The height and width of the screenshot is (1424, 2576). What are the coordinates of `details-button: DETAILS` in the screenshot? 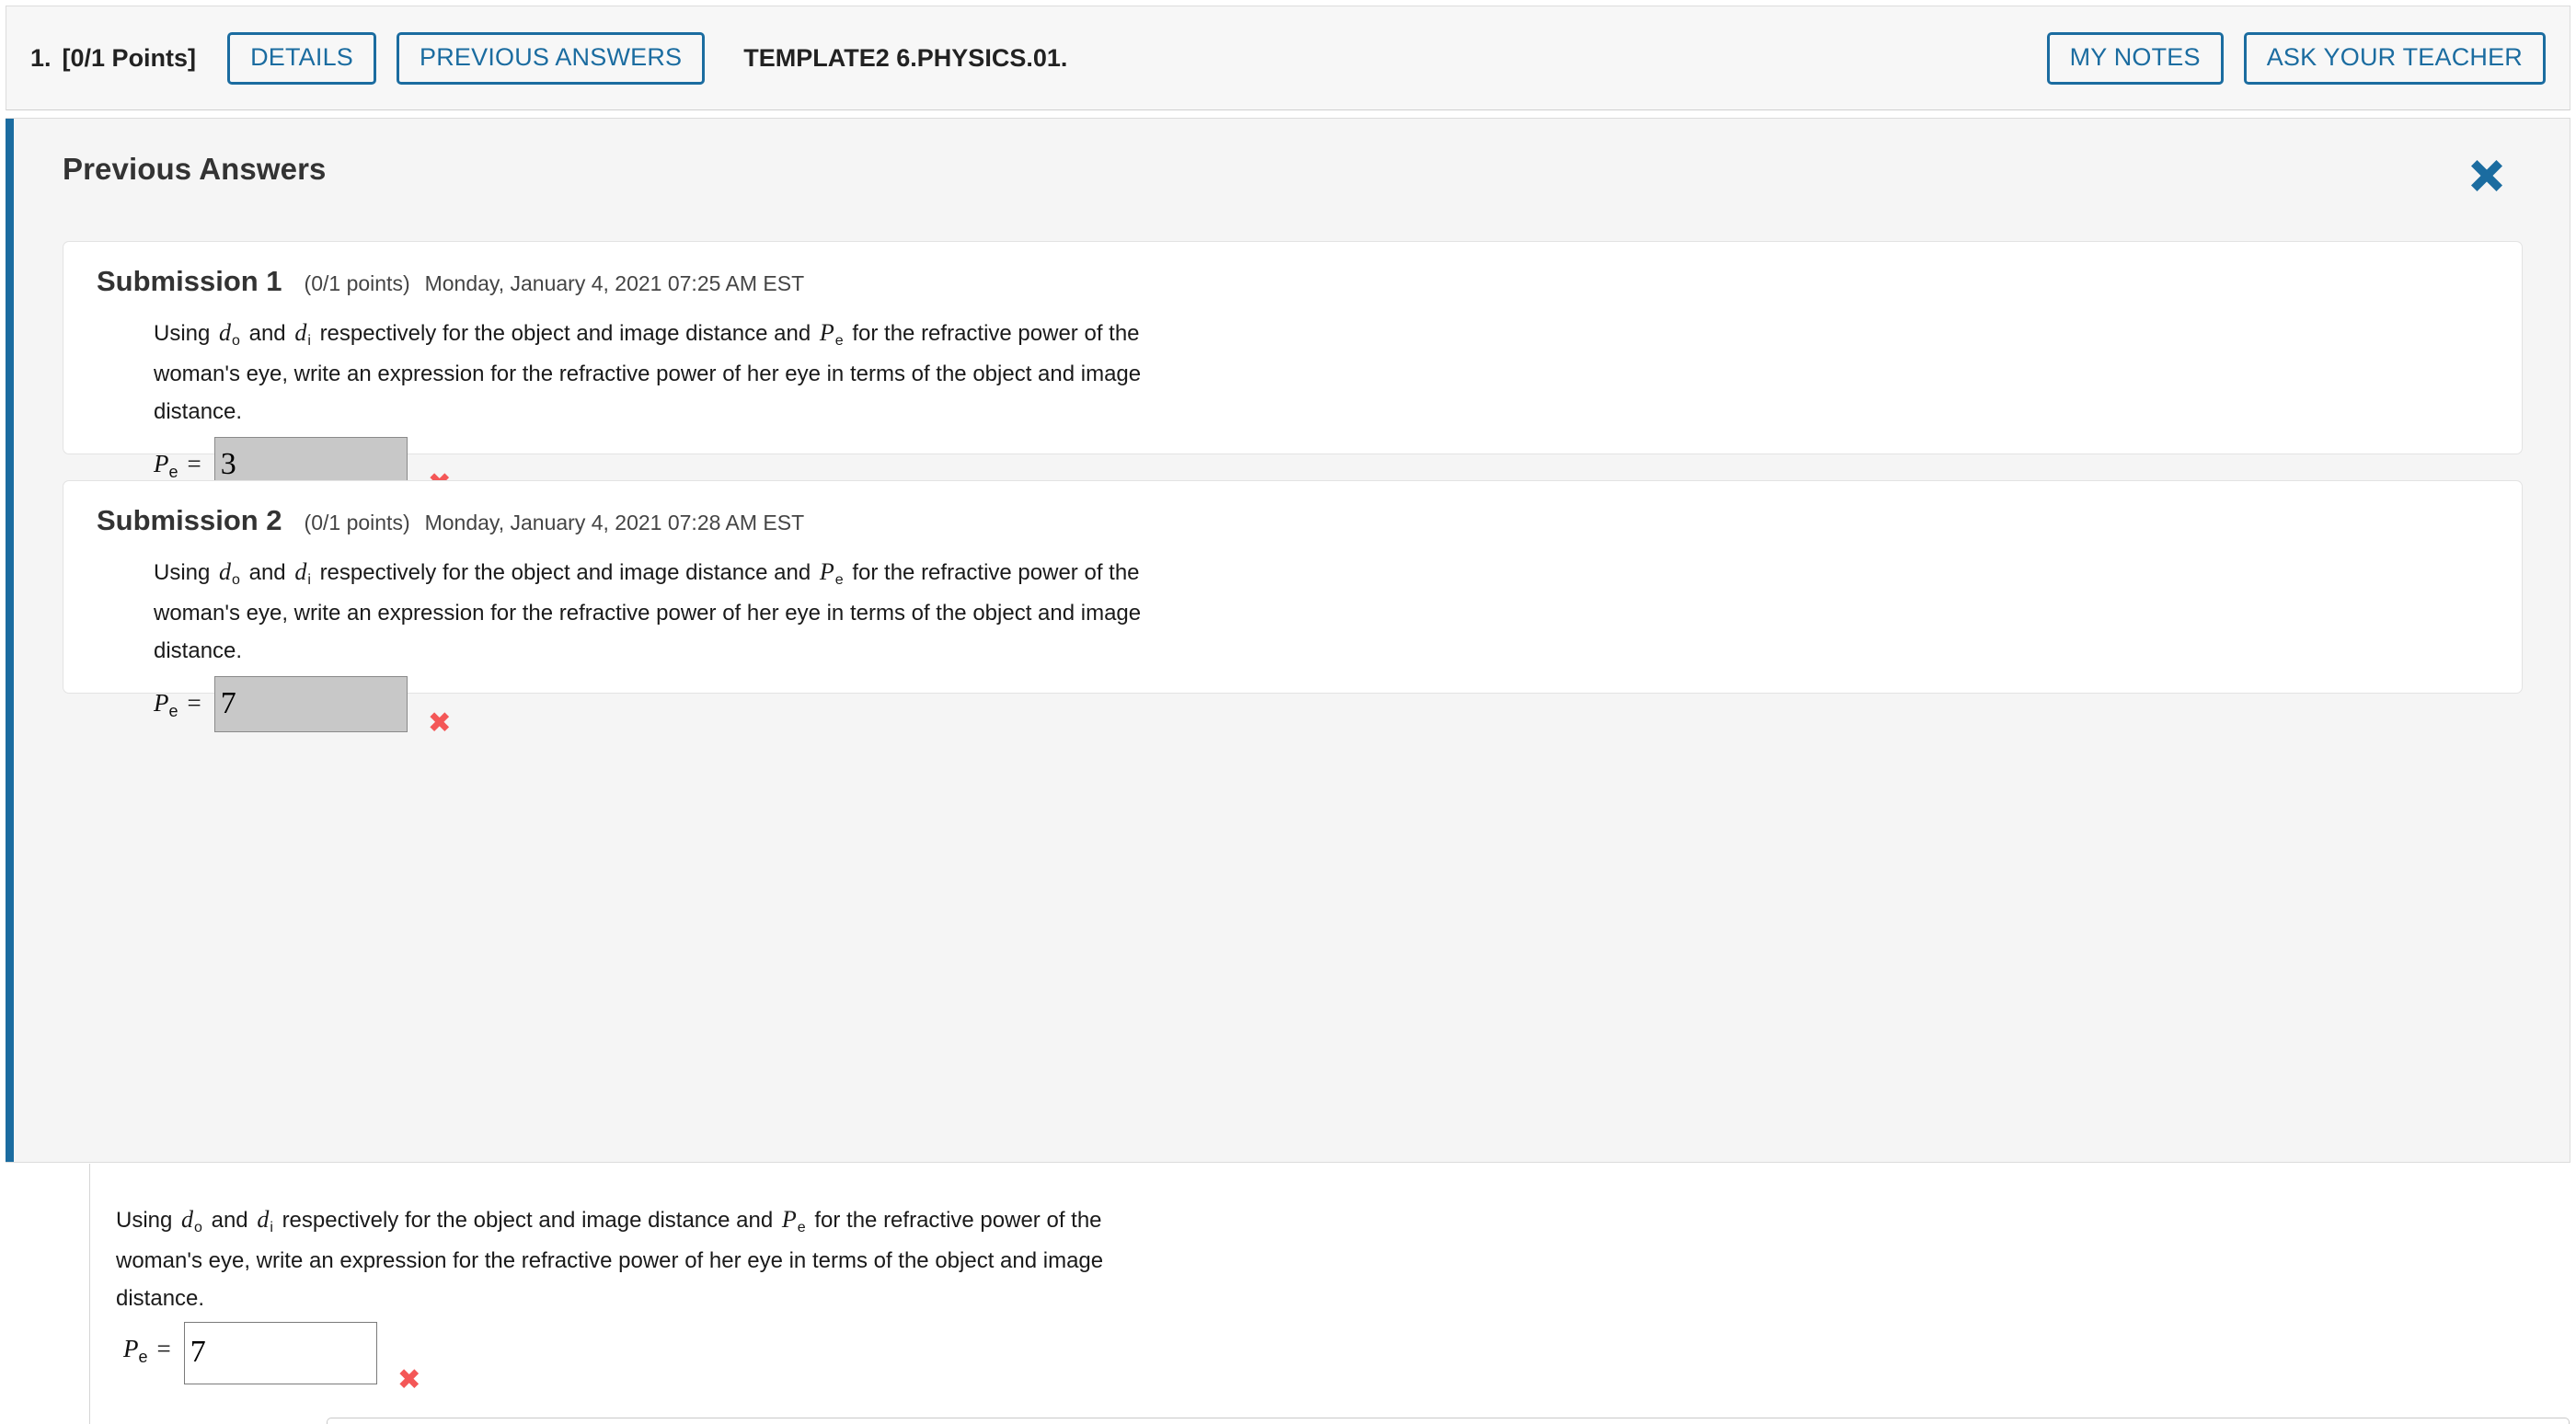 It's located at (301, 58).